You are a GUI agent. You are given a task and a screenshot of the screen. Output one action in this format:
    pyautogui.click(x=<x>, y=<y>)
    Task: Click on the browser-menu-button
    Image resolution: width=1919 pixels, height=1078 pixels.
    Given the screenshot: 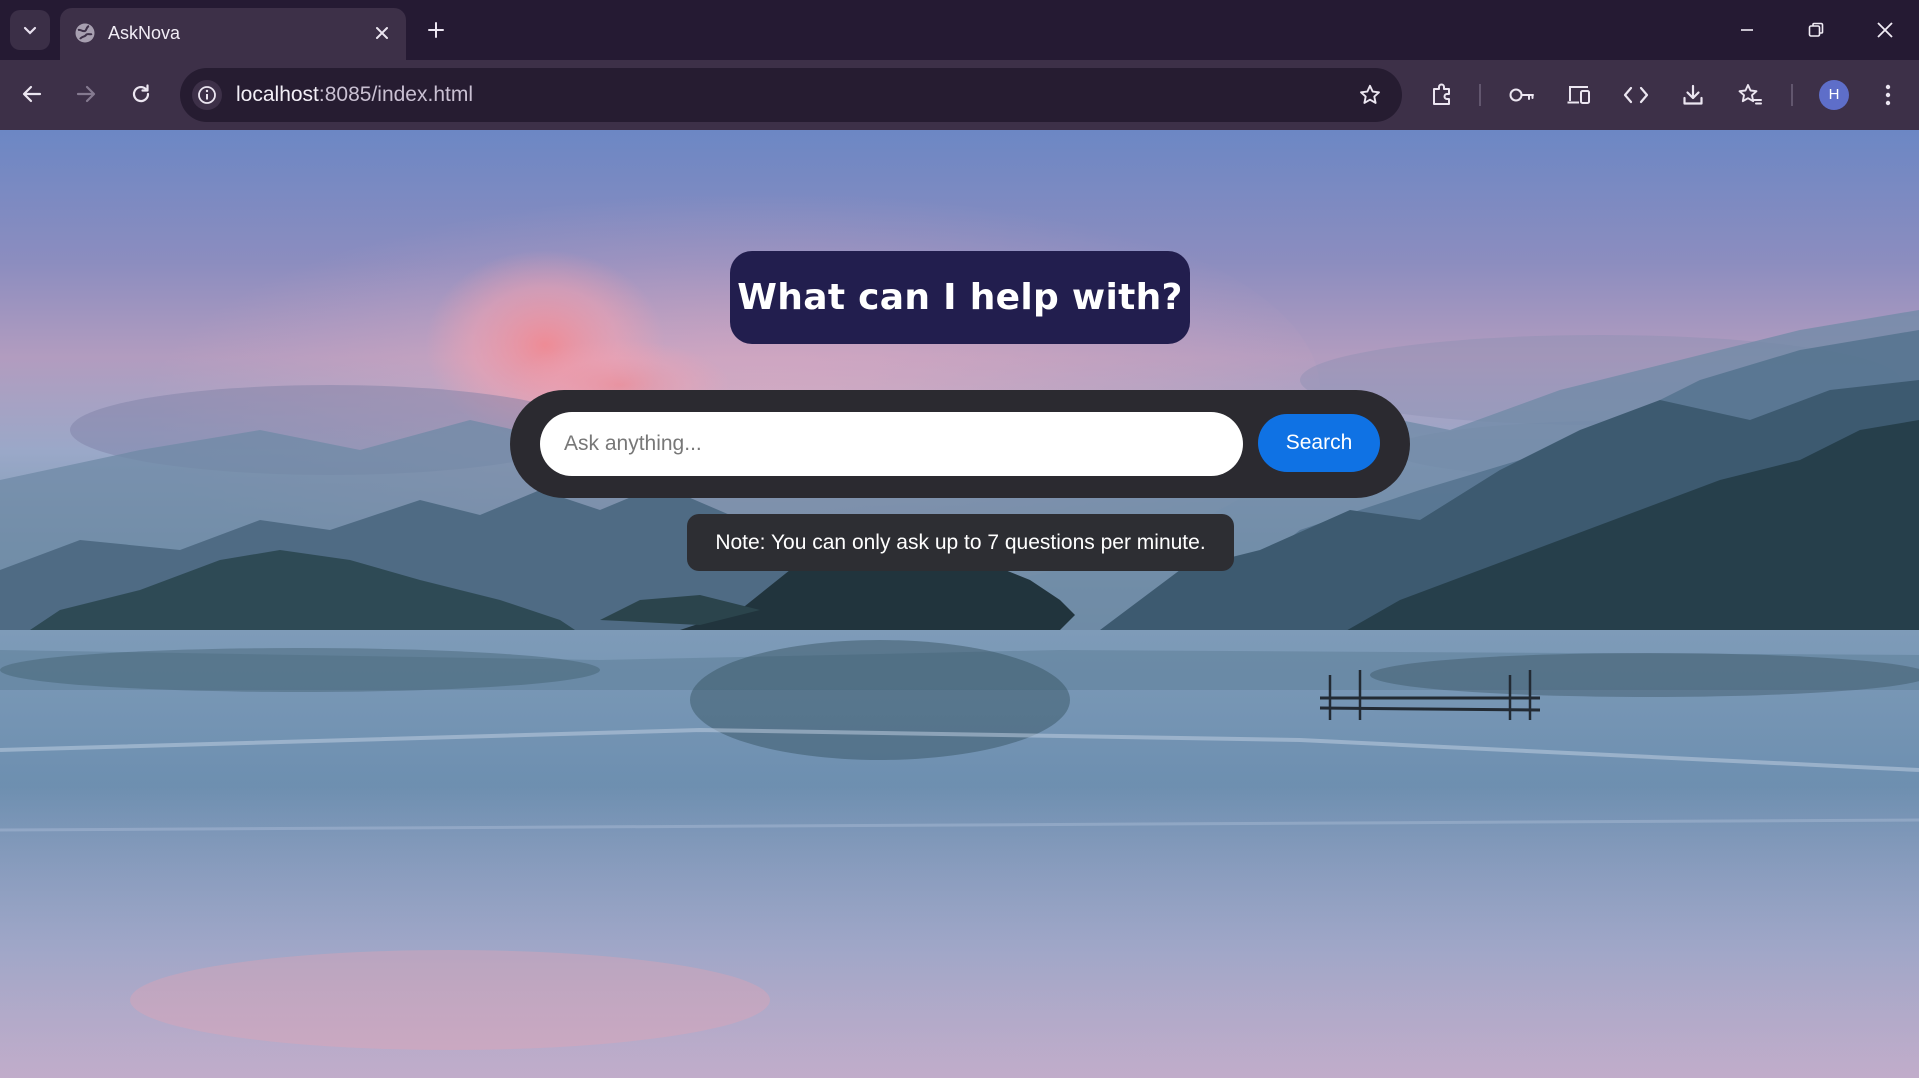 What is the action you would take?
    pyautogui.click(x=1888, y=95)
    